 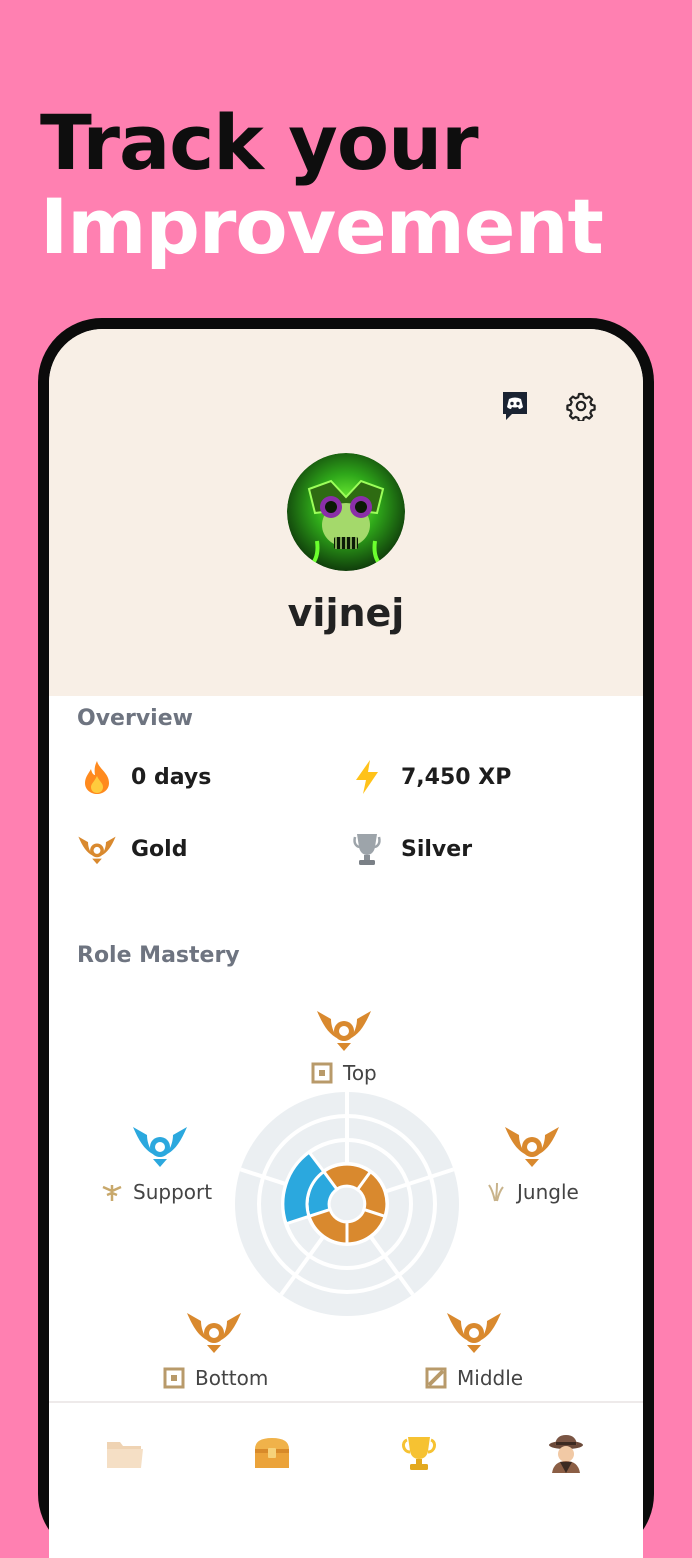 I want to click on flame-icon, so click(x=97, y=777).